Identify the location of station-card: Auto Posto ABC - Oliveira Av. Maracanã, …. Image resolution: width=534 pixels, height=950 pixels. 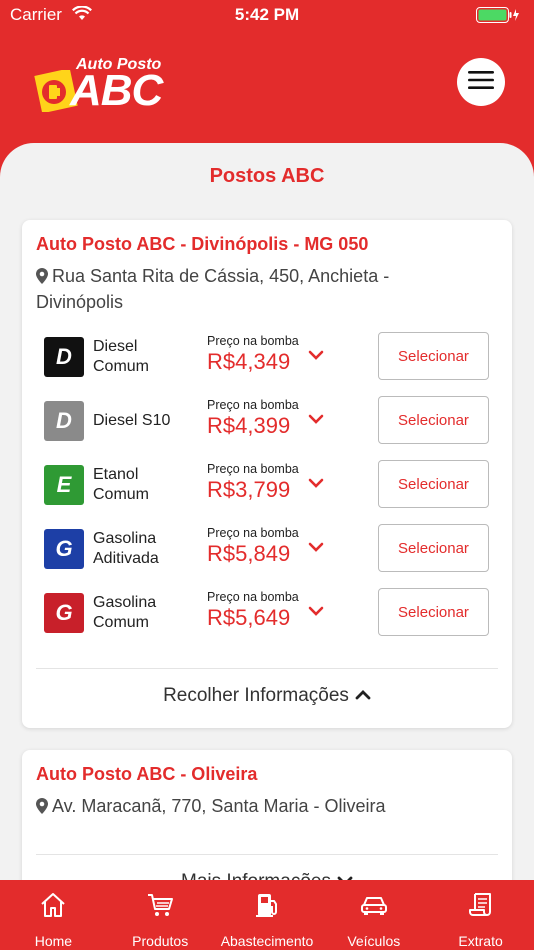
(267, 815).